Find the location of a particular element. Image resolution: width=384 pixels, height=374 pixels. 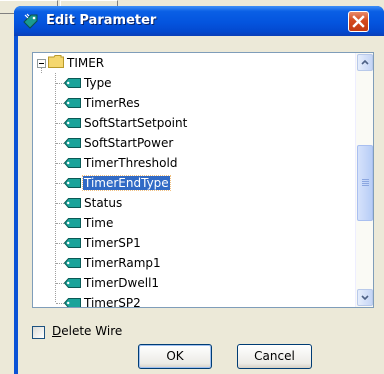

tree-item-label: SoftStartPower is located at coordinates (129, 143).